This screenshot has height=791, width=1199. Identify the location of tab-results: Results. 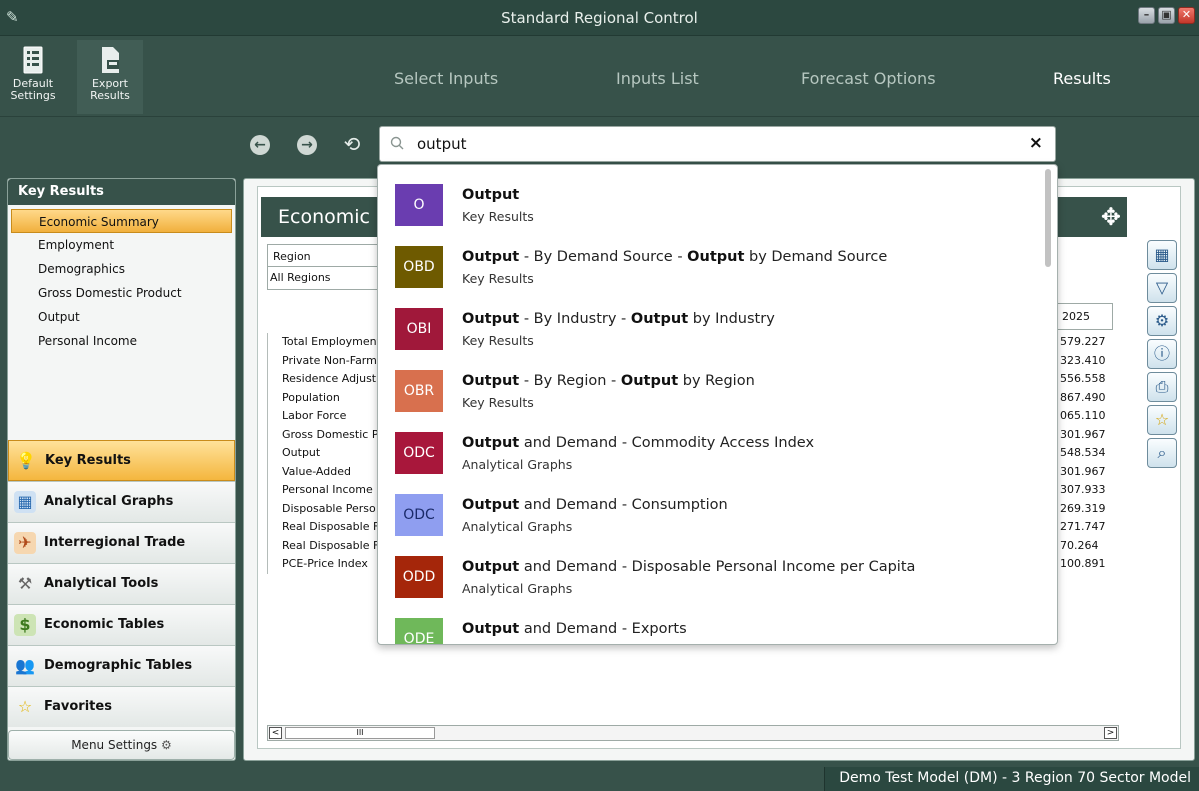
(1082, 78).